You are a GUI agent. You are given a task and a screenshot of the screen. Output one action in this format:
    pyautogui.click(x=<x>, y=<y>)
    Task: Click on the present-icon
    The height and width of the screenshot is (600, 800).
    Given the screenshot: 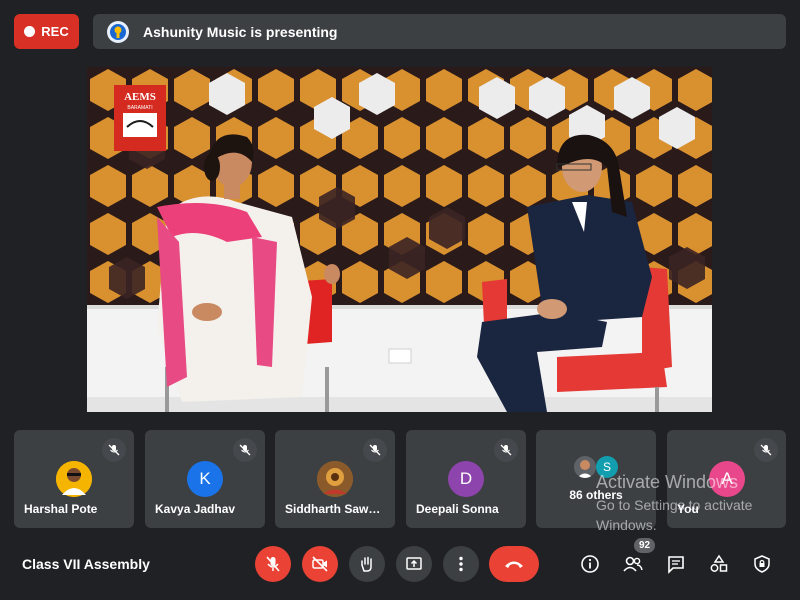 What is the action you would take?
    pyautogui.click(x=414, y=563)
    